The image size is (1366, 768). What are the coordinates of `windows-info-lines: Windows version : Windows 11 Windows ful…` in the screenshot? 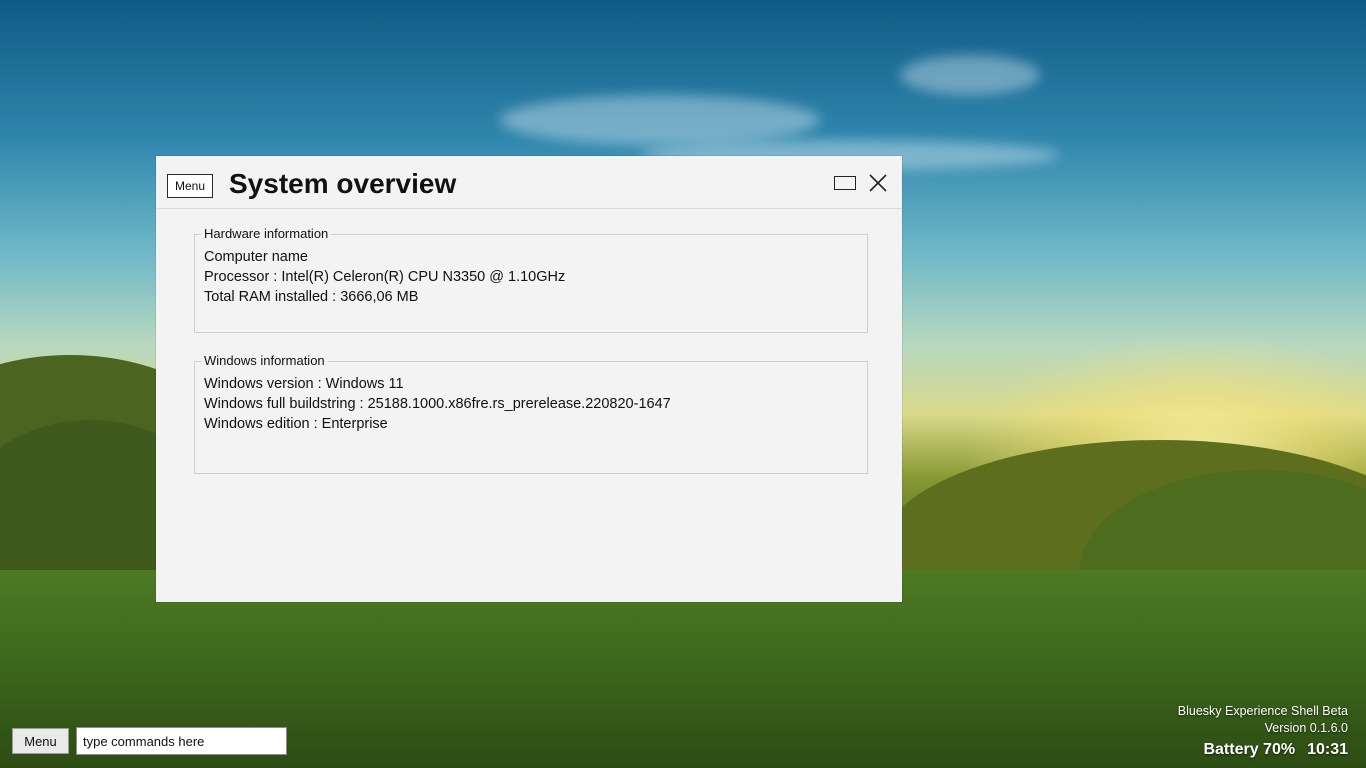 It's located at (437, 404).